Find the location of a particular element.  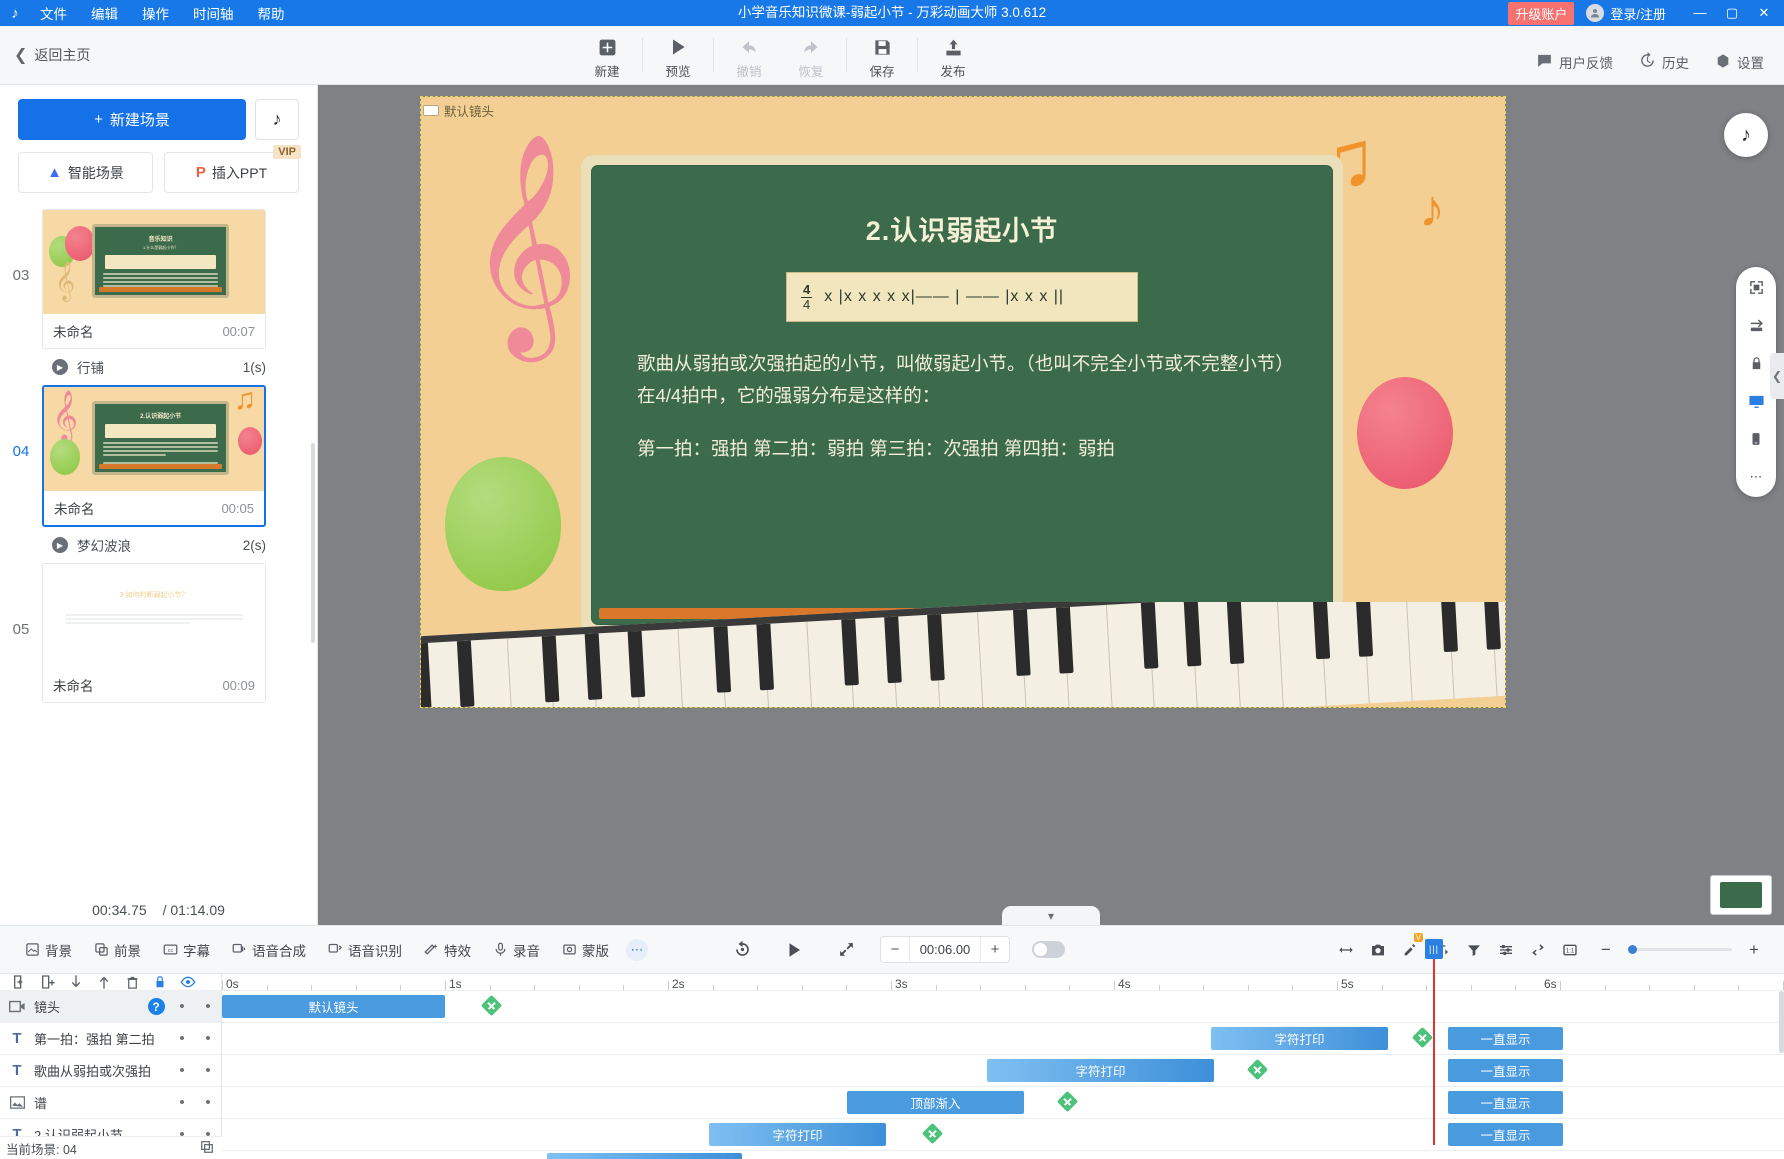

duration-stepper: − 00:06.00 + is located at coordinates (945, 949).